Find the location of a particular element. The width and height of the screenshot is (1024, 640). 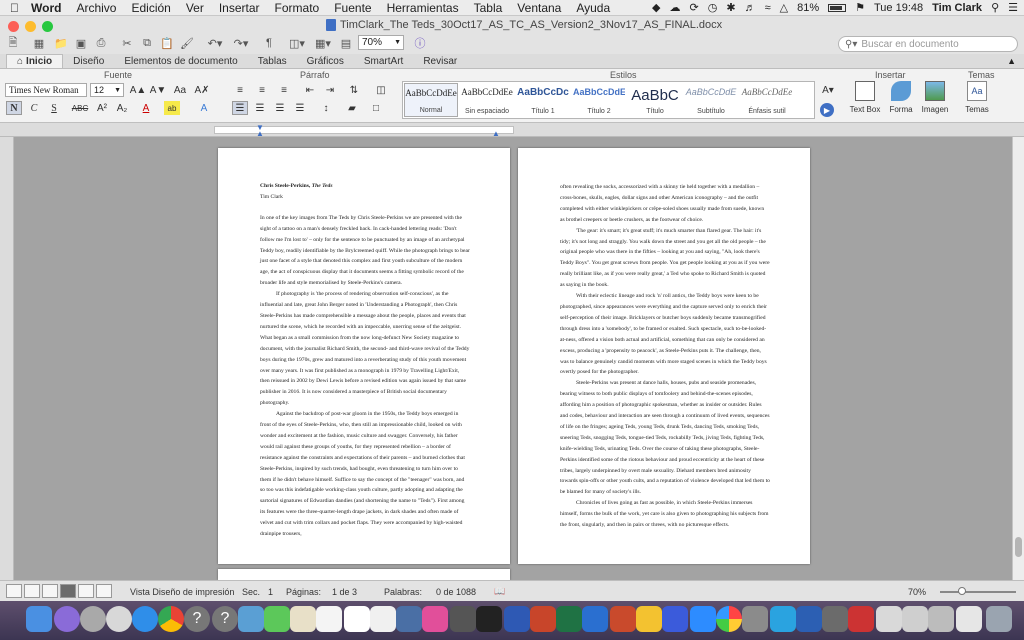

mail-icon is located at coordinates (251, 619).